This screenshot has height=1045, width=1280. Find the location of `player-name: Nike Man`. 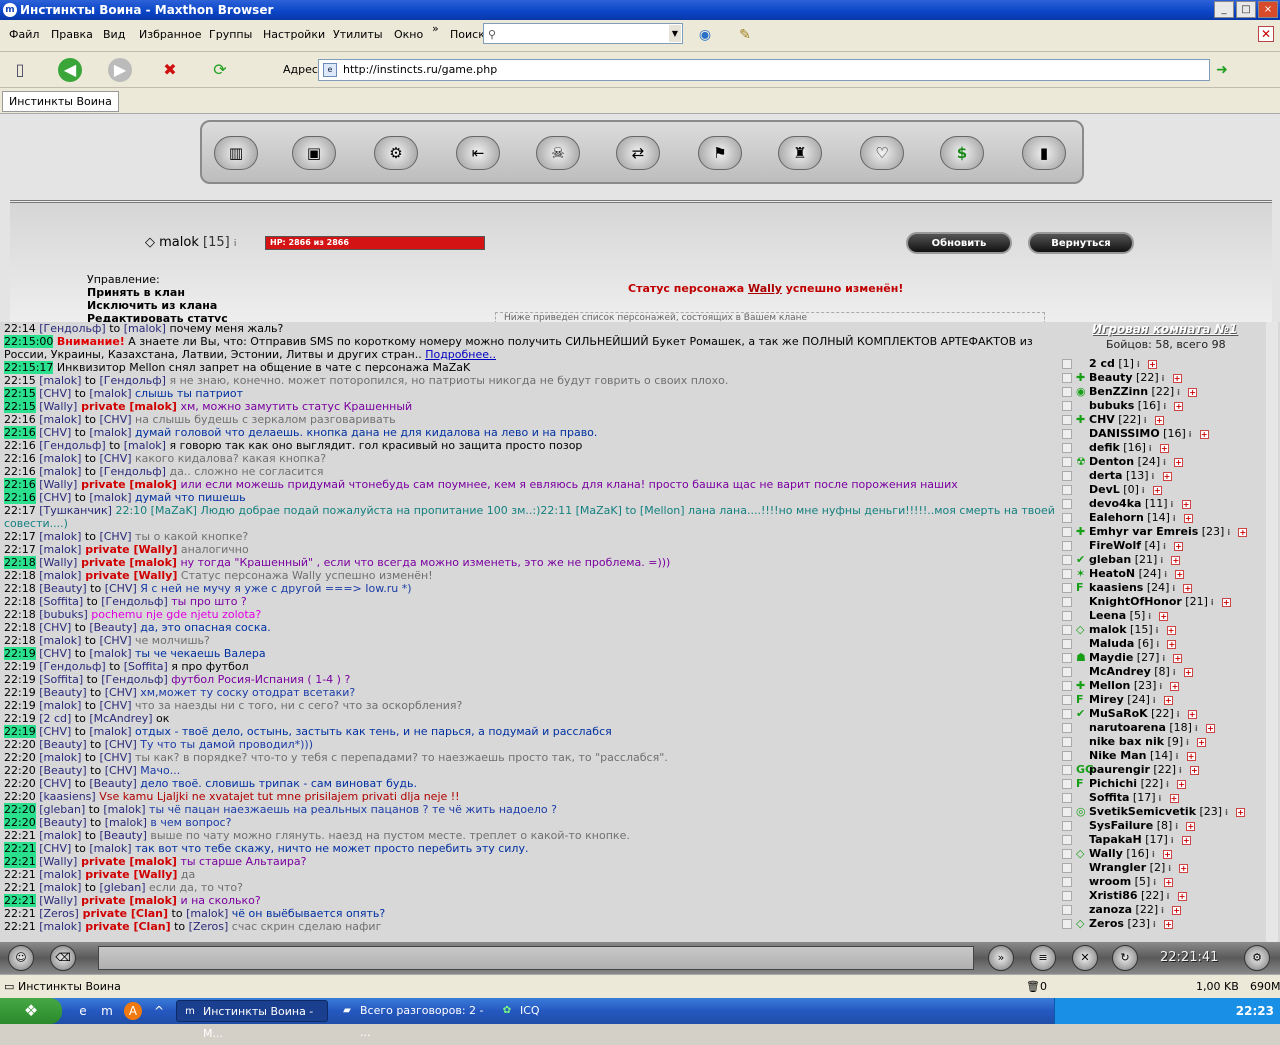

player-name: Nike Man is located at coordinates (1118, 755).